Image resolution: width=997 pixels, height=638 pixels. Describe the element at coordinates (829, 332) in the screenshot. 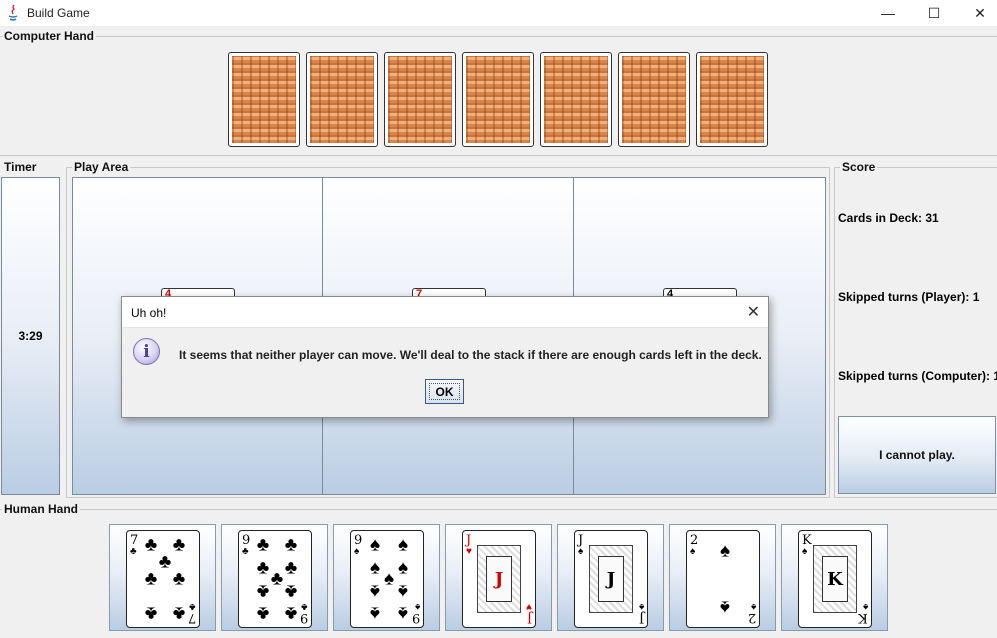

I see `play-area-border-right` at that location.